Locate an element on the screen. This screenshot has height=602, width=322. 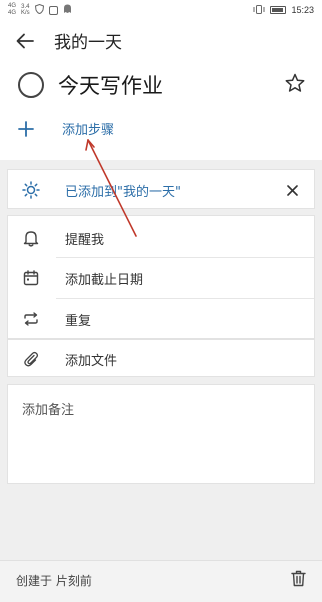
created-time-label: 创建于 片刻前 is located at coordinates (54, 581).